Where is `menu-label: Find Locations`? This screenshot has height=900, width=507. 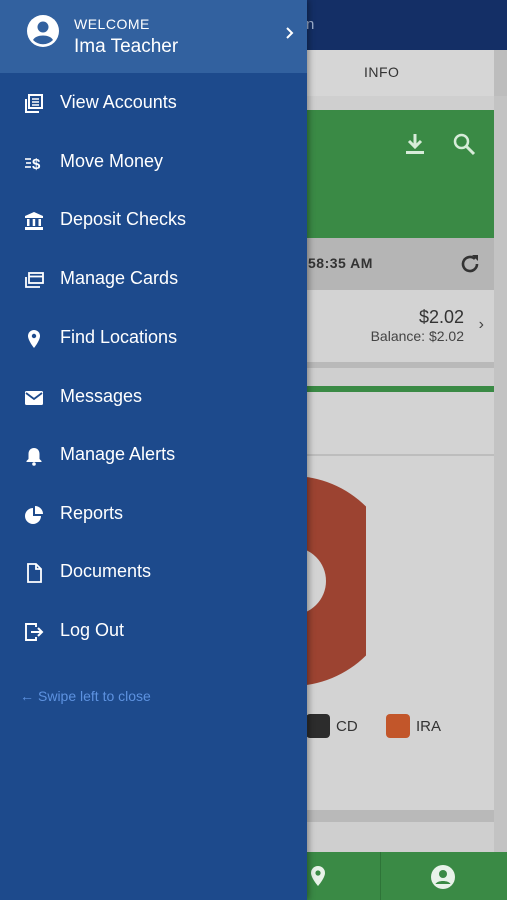
menu-label: Find Locations is located at coordinates (119, 337).